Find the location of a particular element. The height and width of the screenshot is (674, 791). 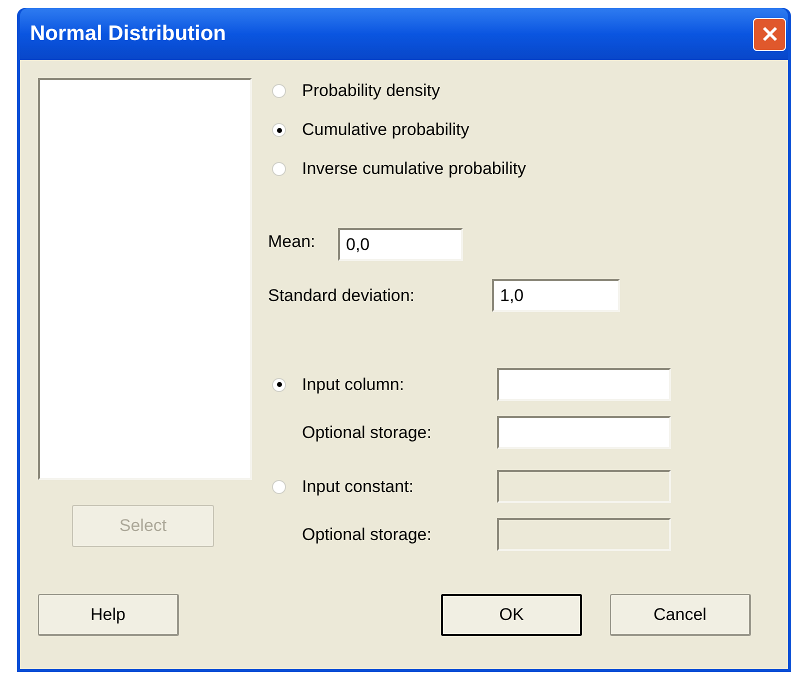

input-field: 1,0 is located at coordinates (556, 295).